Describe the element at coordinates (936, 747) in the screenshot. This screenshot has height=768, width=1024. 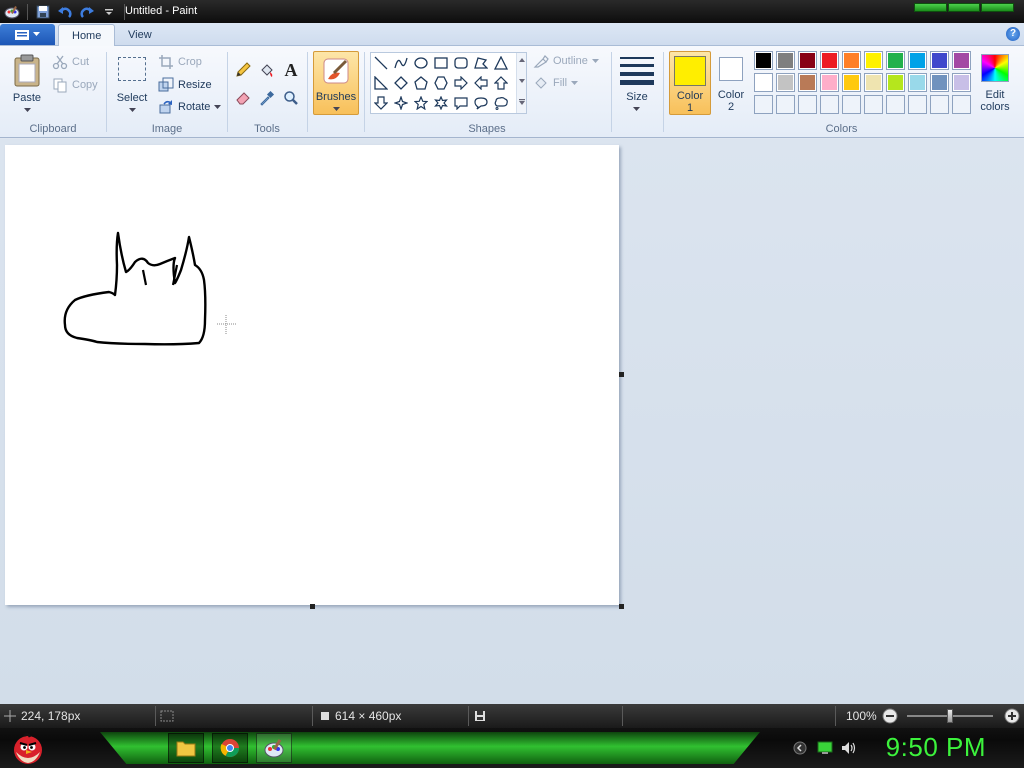
I see `taskbar-clock: 9:50 PM` at that location.